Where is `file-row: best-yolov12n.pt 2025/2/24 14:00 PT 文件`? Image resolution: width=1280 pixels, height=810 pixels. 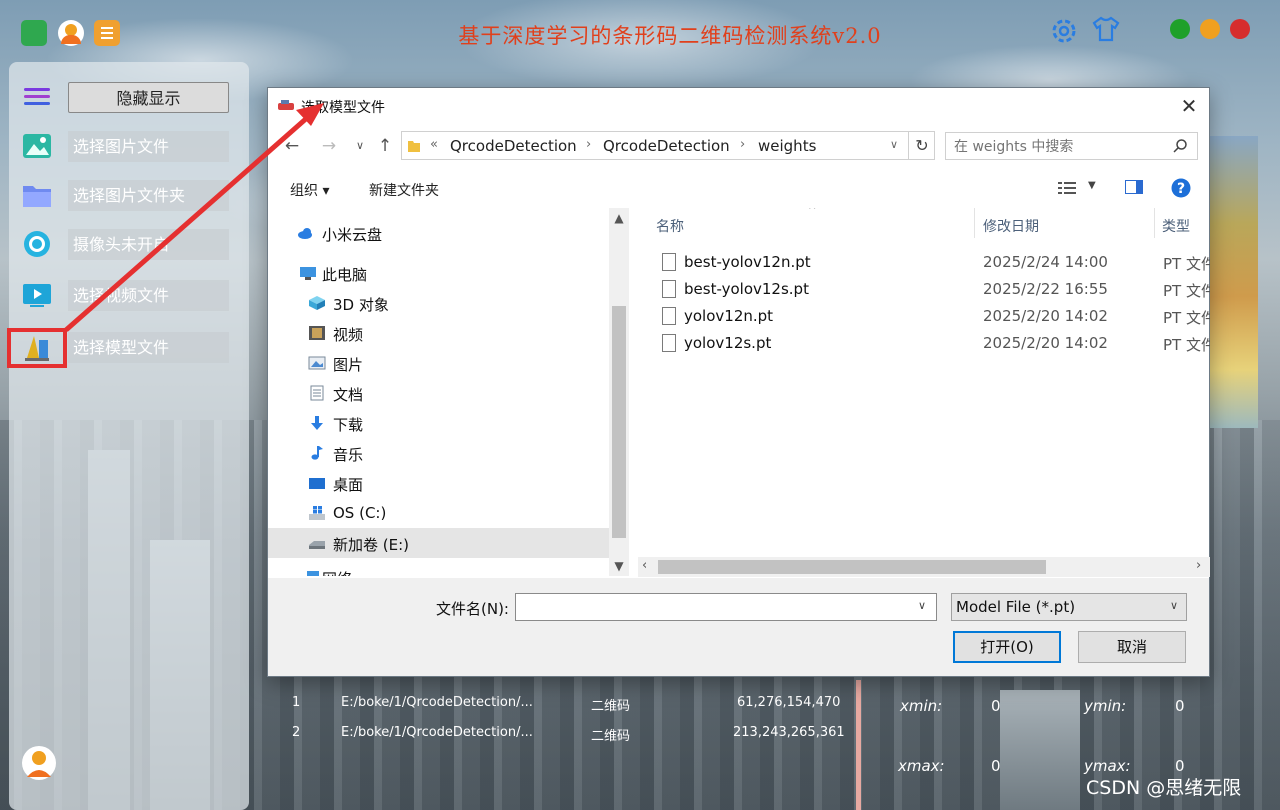 file-row: best-yolov12n.pt 2025/2/24 14:00 PT 文件 is located at coordinates (924, 262).